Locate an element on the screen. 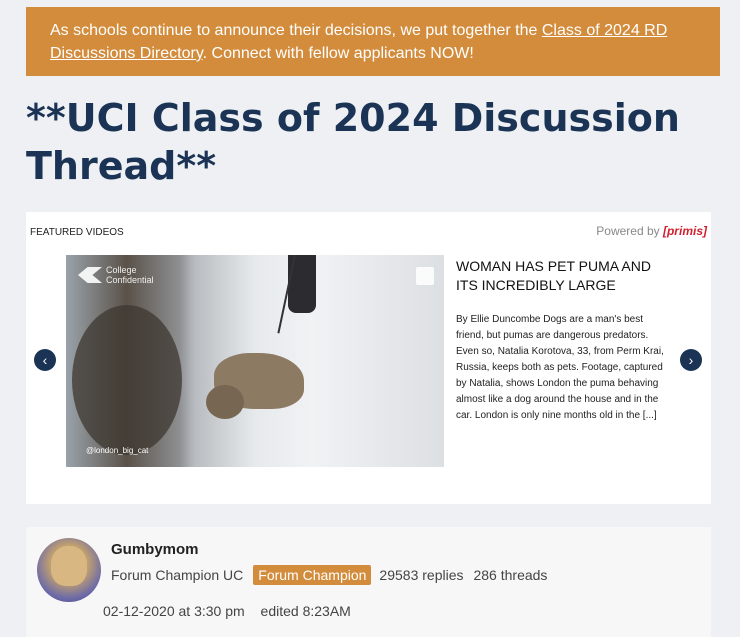 Image resolution: width=740 pixels, height=637 pixels. chevron-left-icon: ‹ is located at coordinates (45, 360).